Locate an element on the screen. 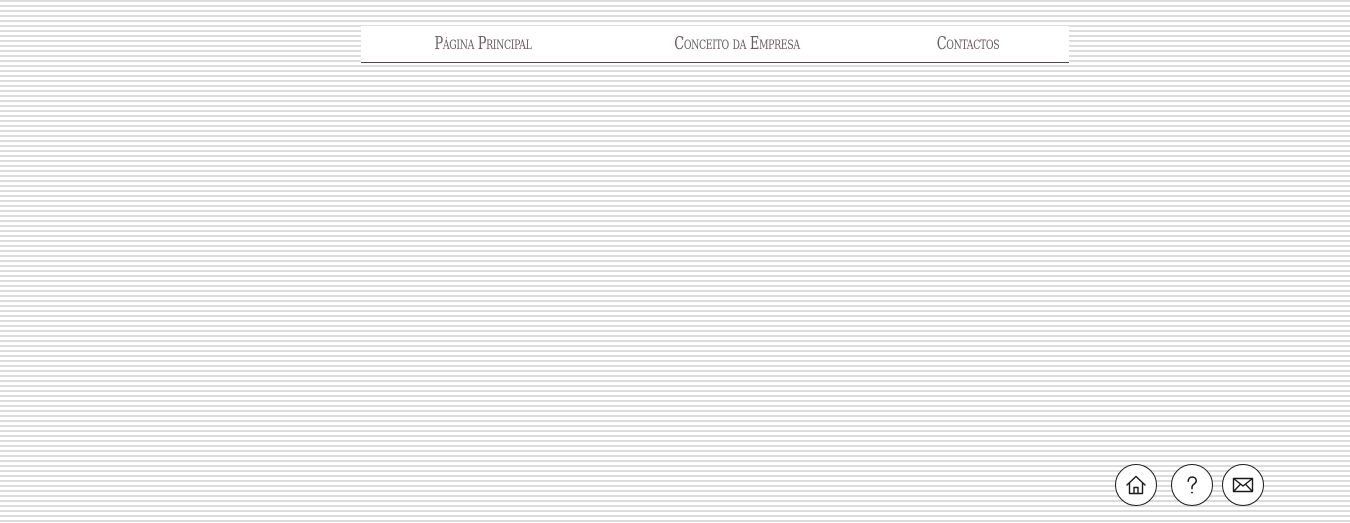 This screenshot has height=523, width=1350. home-icon is located at coordinates (1136, 485).